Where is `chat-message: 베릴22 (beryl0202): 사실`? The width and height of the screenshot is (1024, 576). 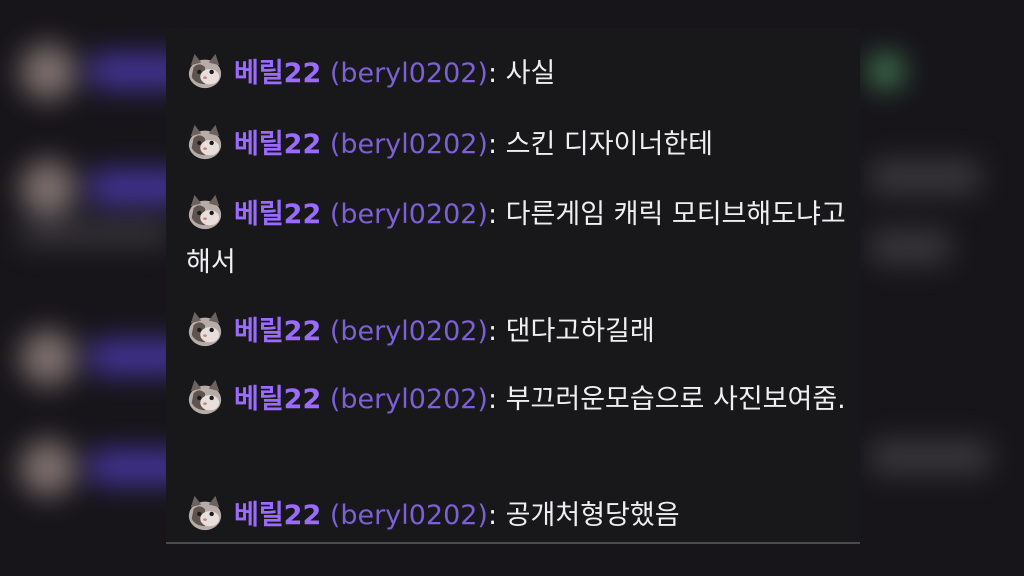
chat-message: 베릴22 (beryl0202): 사실 is located at coordinates (524, 74).